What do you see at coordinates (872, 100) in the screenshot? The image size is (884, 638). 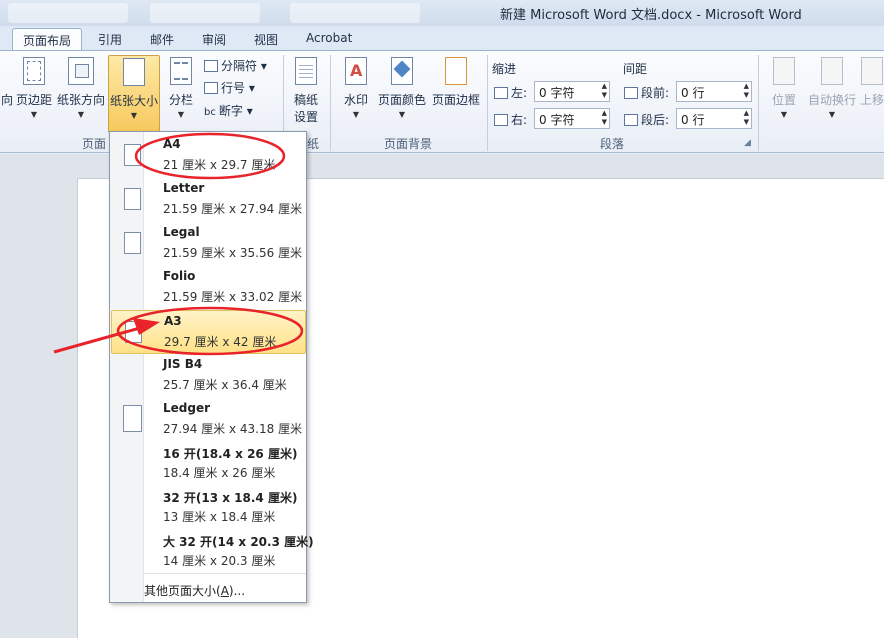 I see `bring-forward-label: 上移` at bounding box center [872, 100].